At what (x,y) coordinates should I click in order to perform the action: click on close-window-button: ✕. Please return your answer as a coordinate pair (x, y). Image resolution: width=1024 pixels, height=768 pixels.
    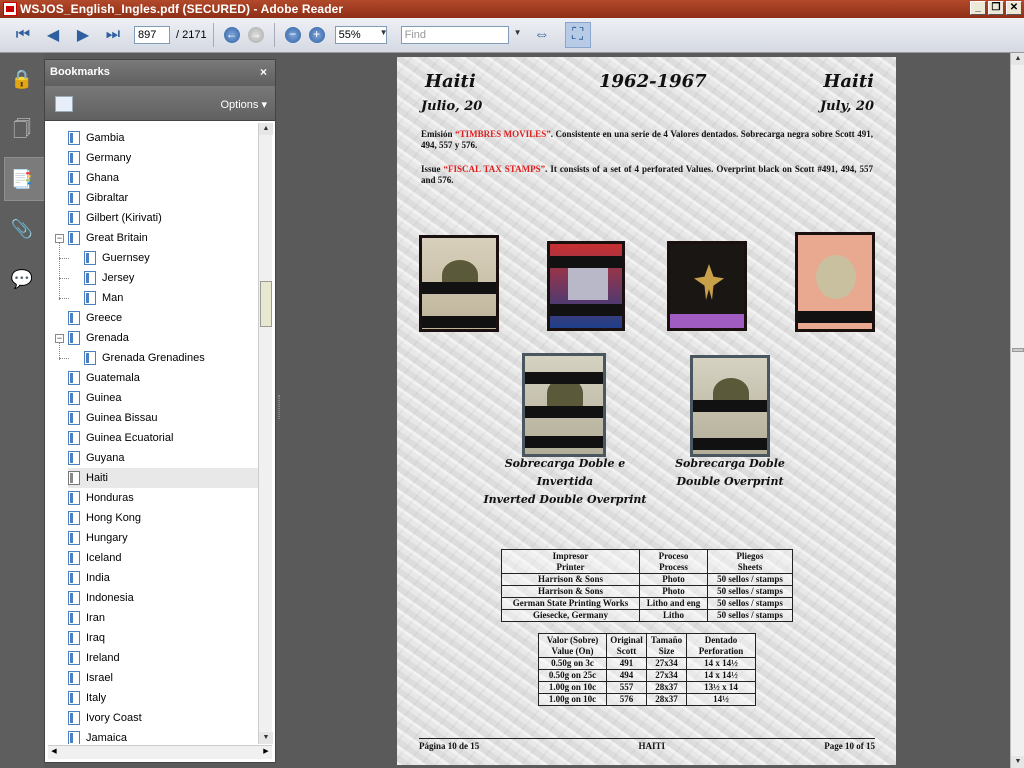
    Looking at the image, I should click on (1014, 8).